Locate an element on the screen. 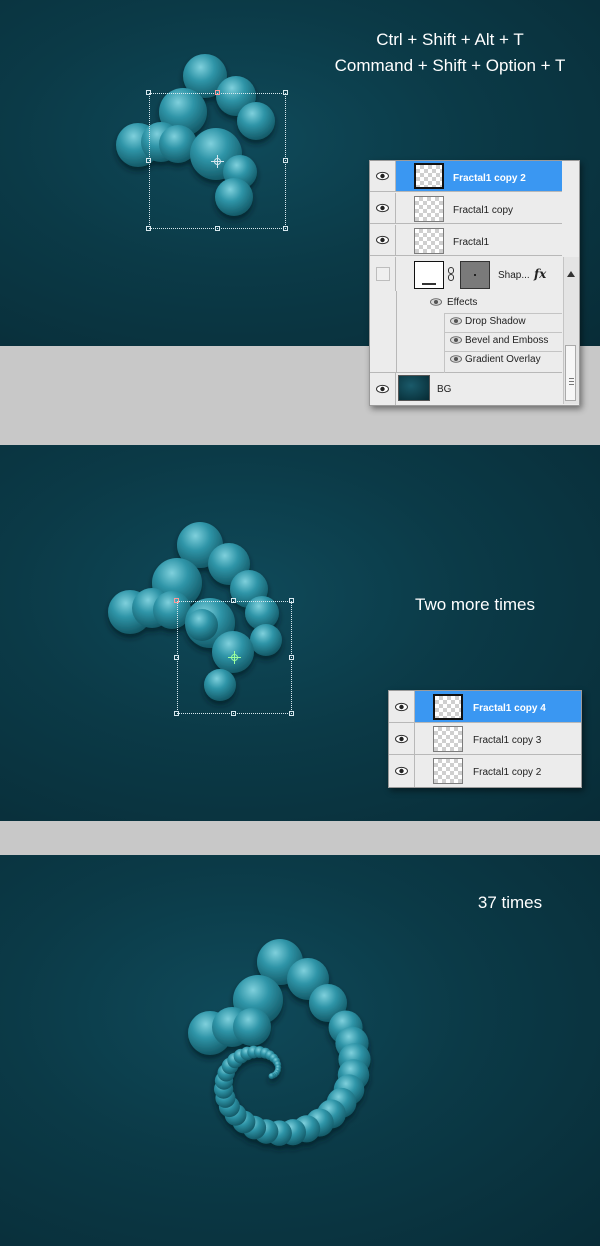 This screenshot has width=600, height=1246. layer-row-fractal1-copy-4: Fractal1 copy 4 is located at coordinates (485, 707).